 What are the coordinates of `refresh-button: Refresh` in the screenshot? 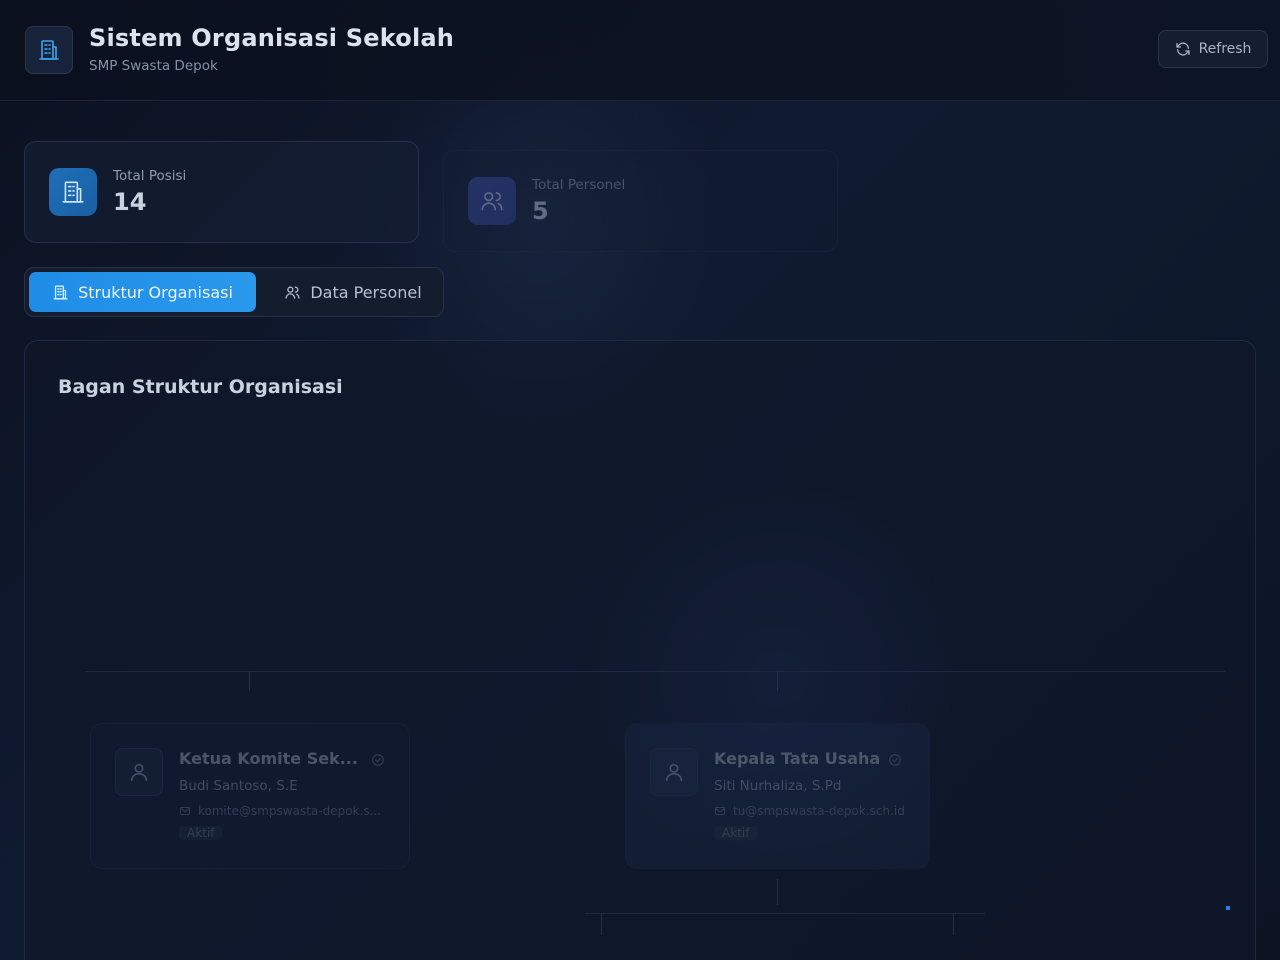 It's located at (1213, 49).